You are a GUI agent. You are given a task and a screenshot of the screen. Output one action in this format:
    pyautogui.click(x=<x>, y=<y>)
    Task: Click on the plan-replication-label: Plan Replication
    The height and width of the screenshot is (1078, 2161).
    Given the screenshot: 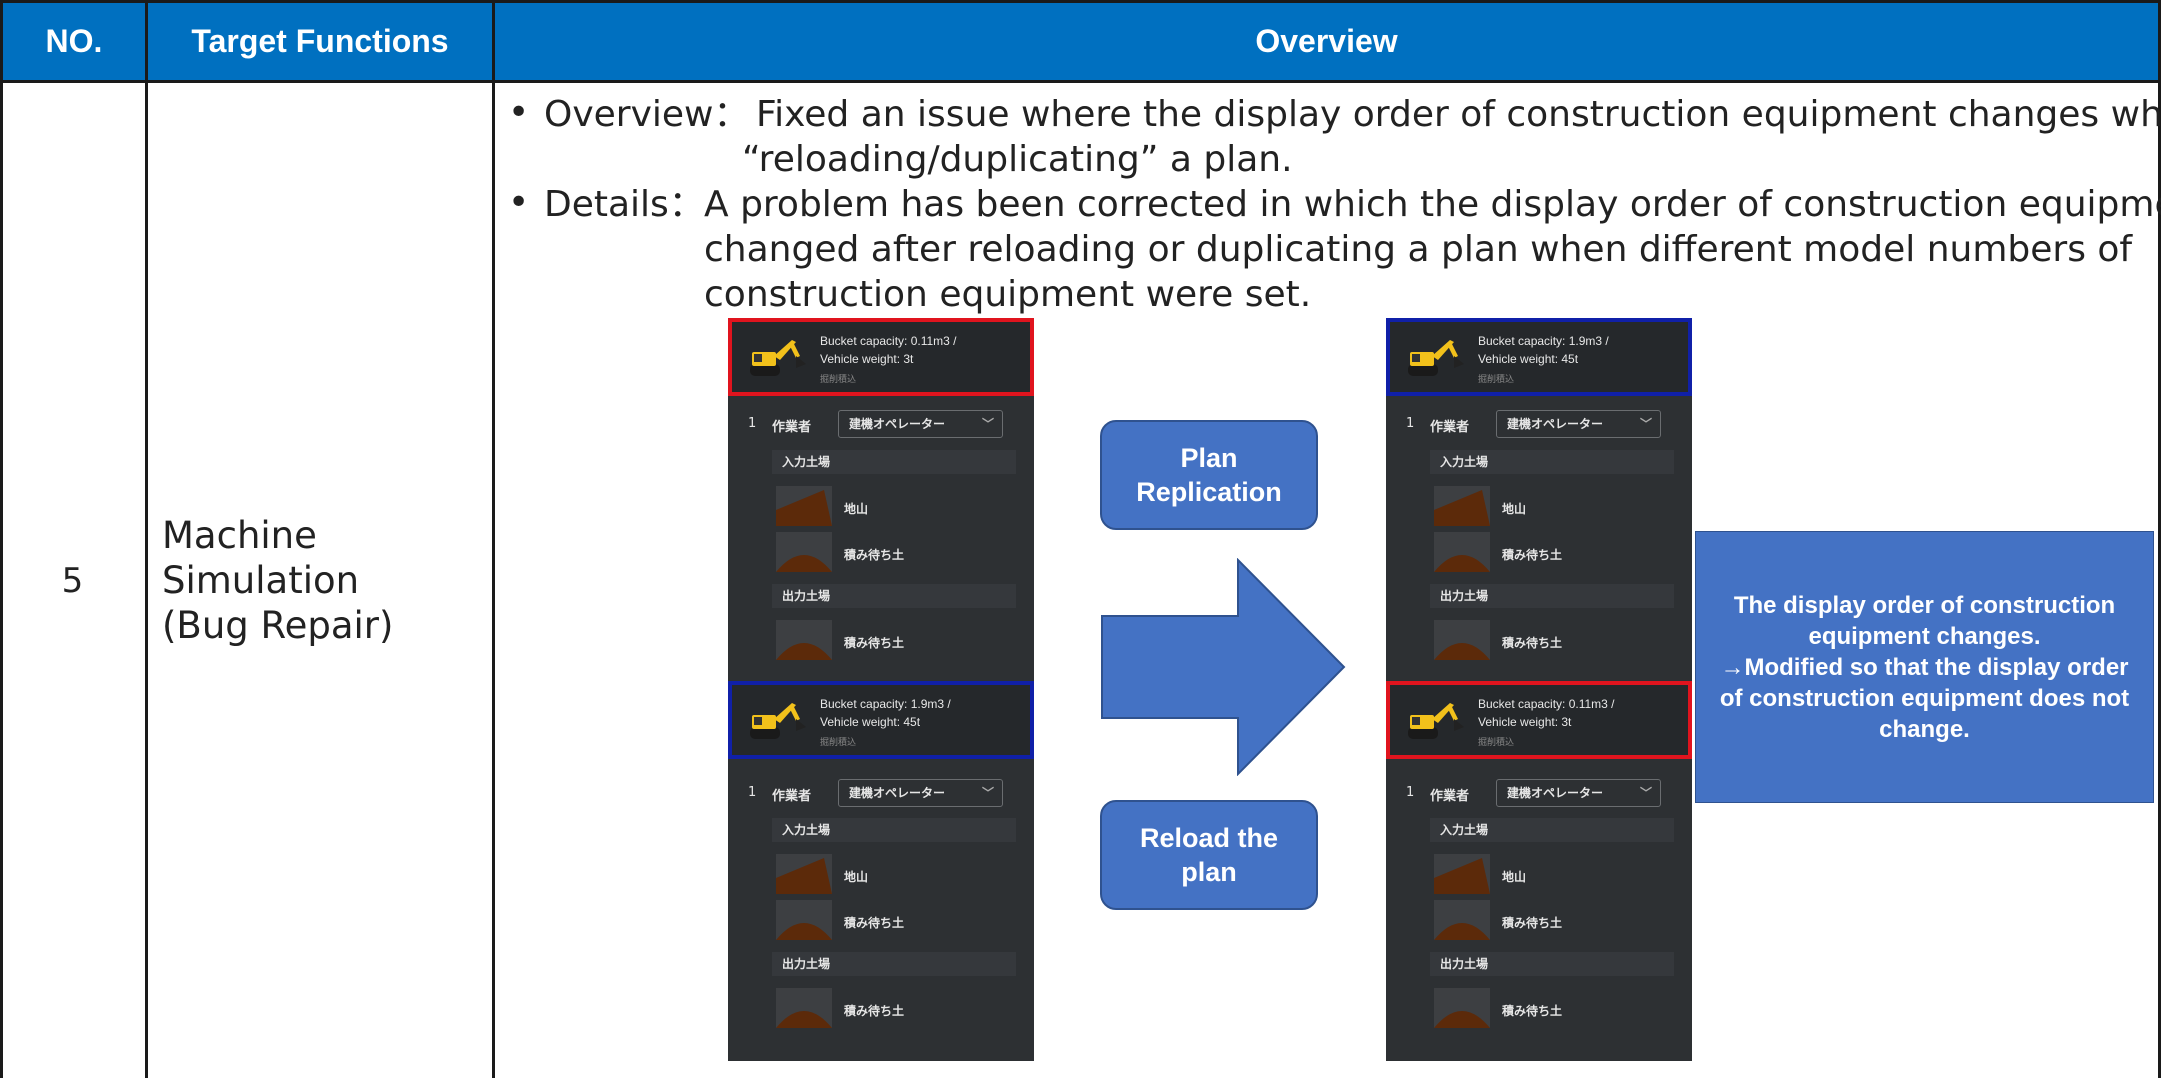 What is the action you would take?
    pyautogui.click(x=1209, y=475)
    